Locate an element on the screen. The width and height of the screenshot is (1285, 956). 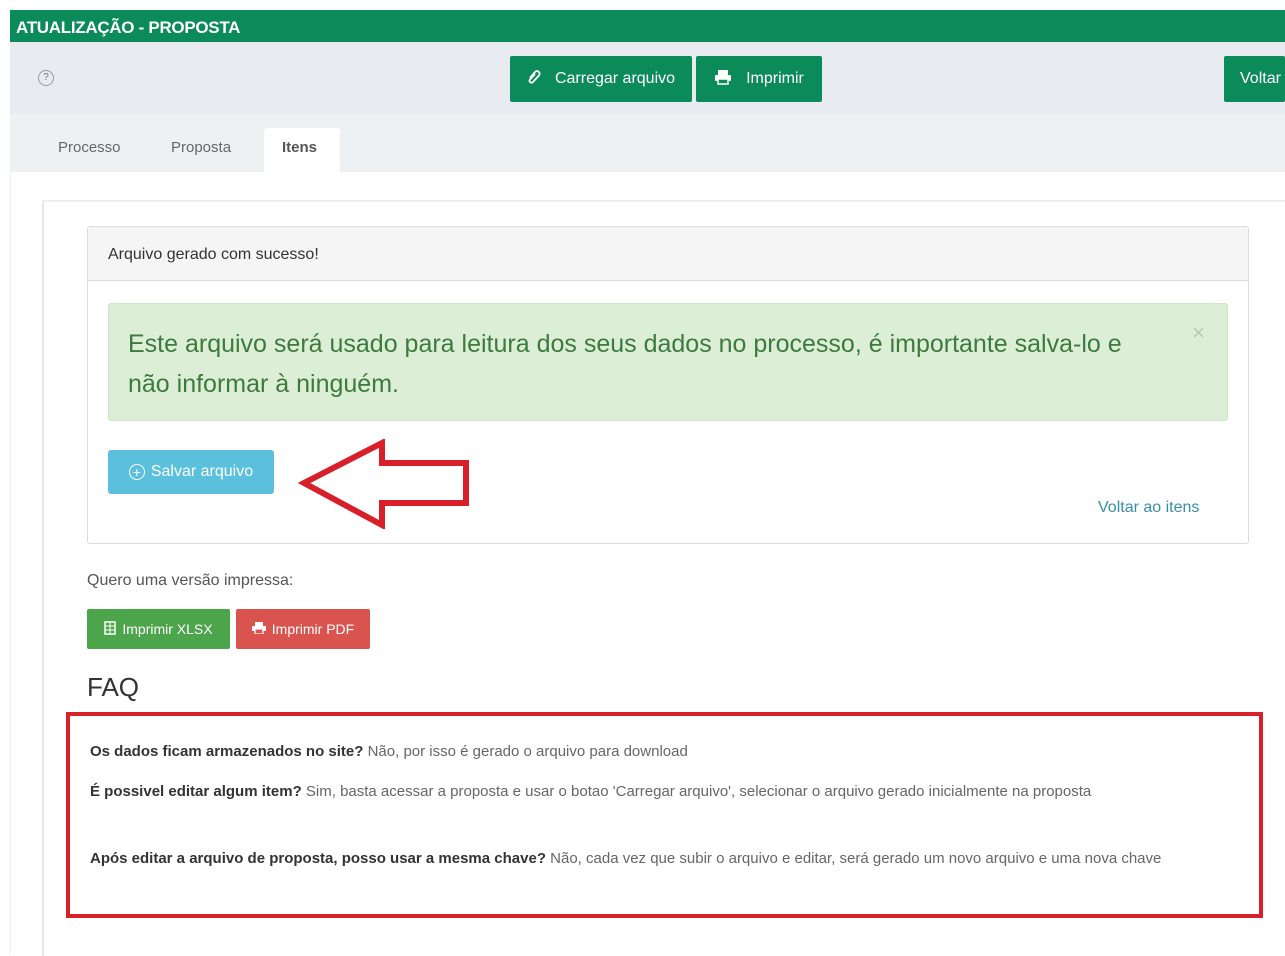
print-xlsx-button: Imprimir XLSX is located at coordinates (158, 629).